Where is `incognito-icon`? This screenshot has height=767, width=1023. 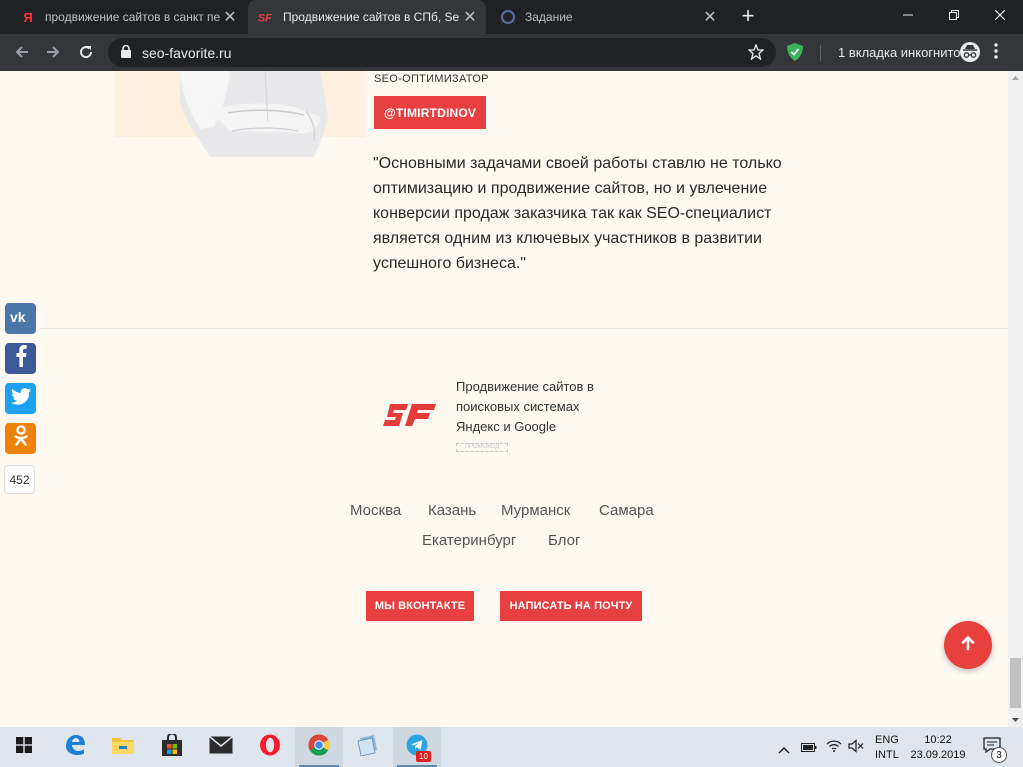 incognito-icon is located at coordinates (970, 54).